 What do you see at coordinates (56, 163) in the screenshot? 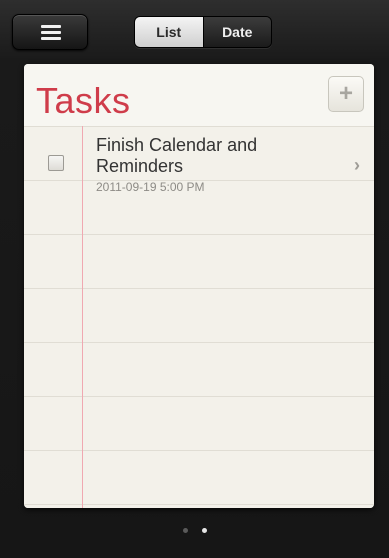
I see `checkbox-icon` at bounding box center [56, 163].